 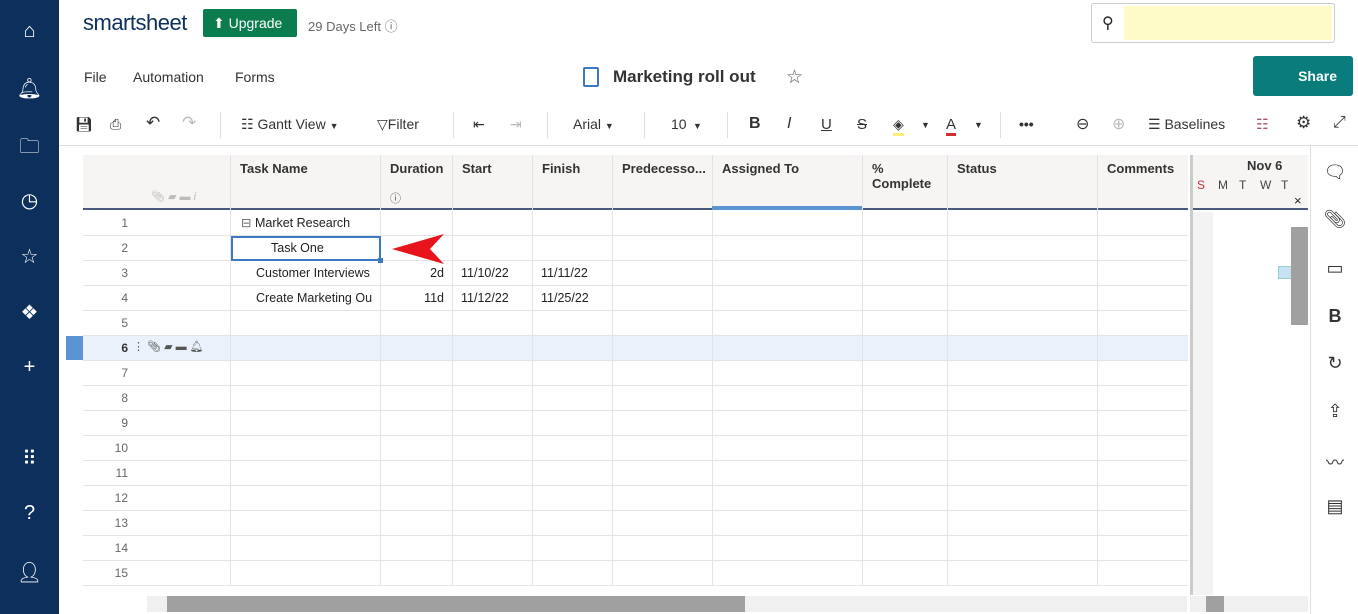 What do you see at coordinates (978, 125) in the screenshot?
I see `text-color-dropdown-icon: ▼` at bounding box center [978, 125].